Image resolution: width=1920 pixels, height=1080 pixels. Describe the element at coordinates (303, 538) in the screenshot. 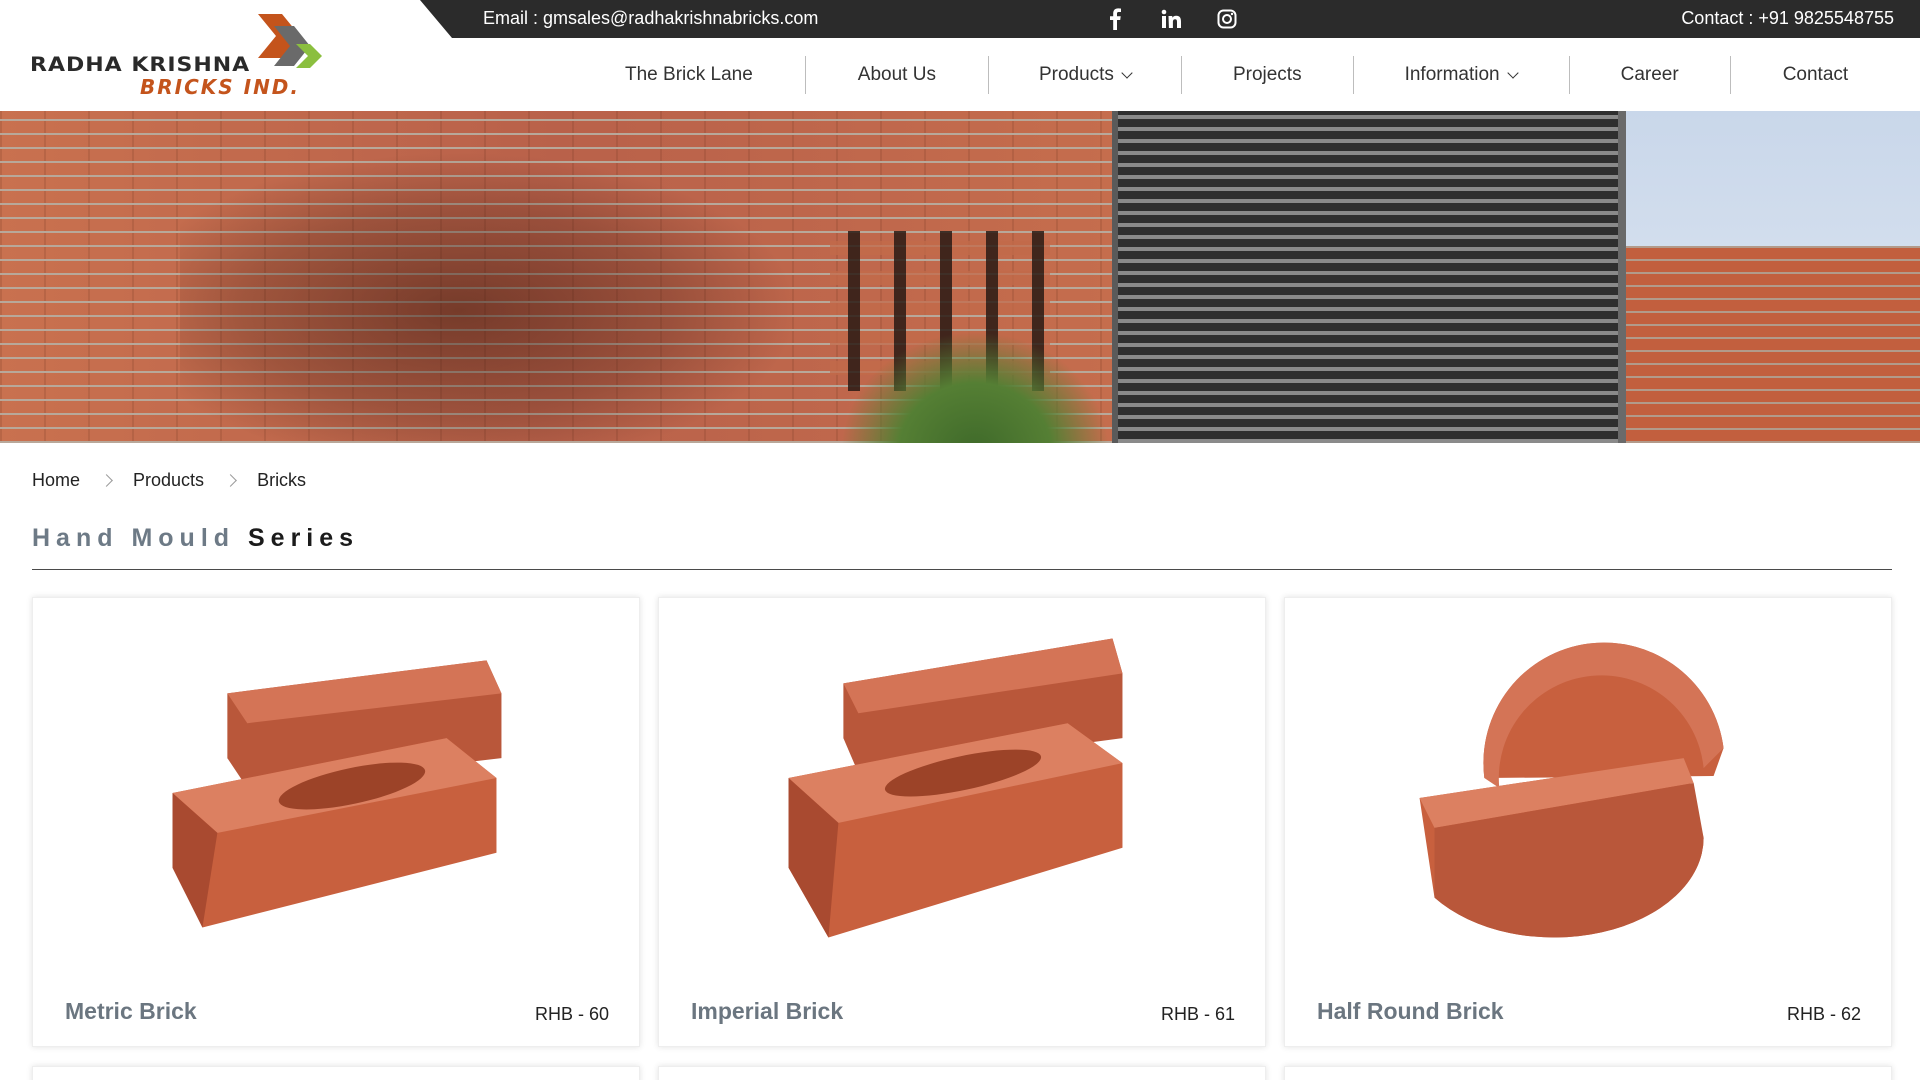

I see `section-title-strong: Series` at that location.